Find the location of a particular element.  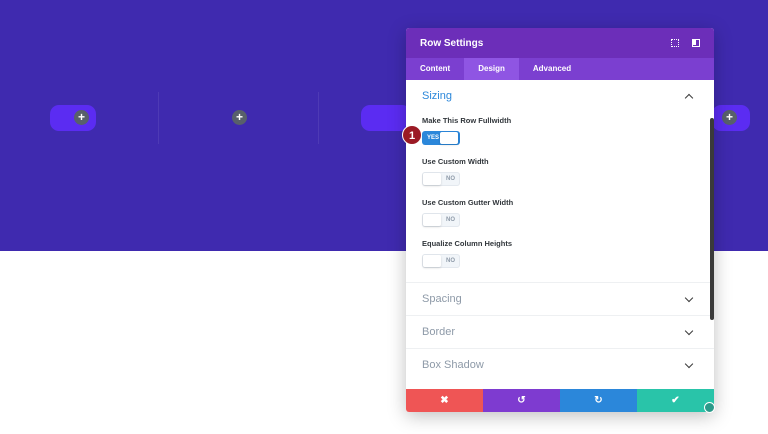

scrollbar is located at coordinates (712, 219).